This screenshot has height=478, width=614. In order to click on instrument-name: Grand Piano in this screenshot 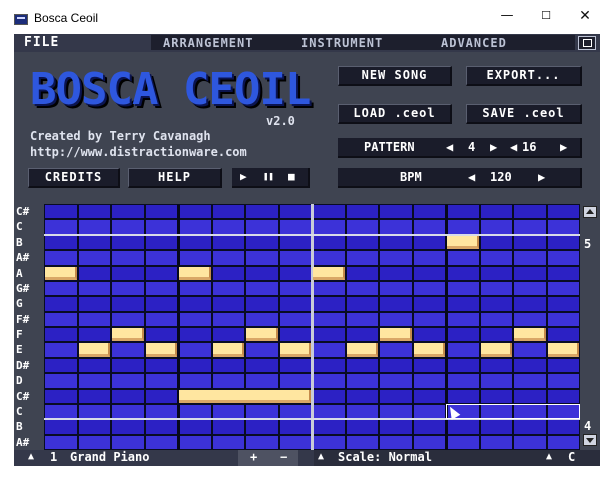, I will do `click(109, 457)`.